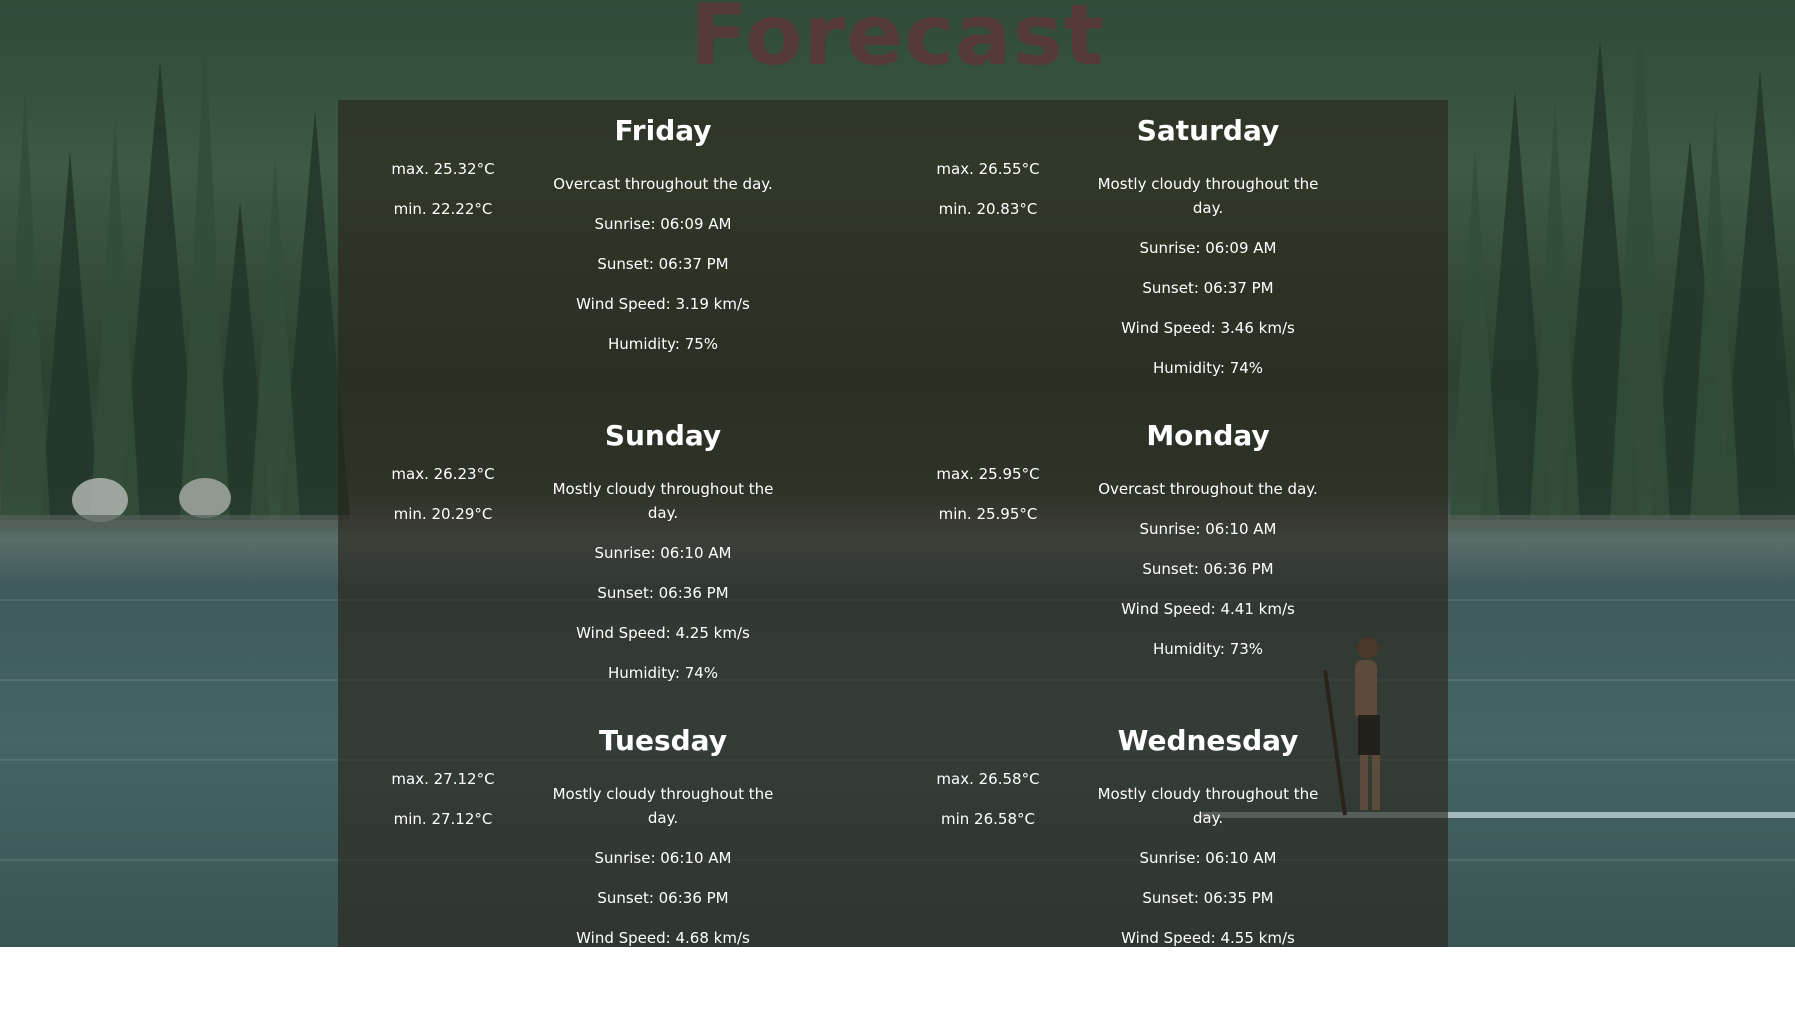 This screenshot has width=1795, height=1010. I want to click on wind-speed: Wind Speed: 3.46 km/s, so click(1208, 328).